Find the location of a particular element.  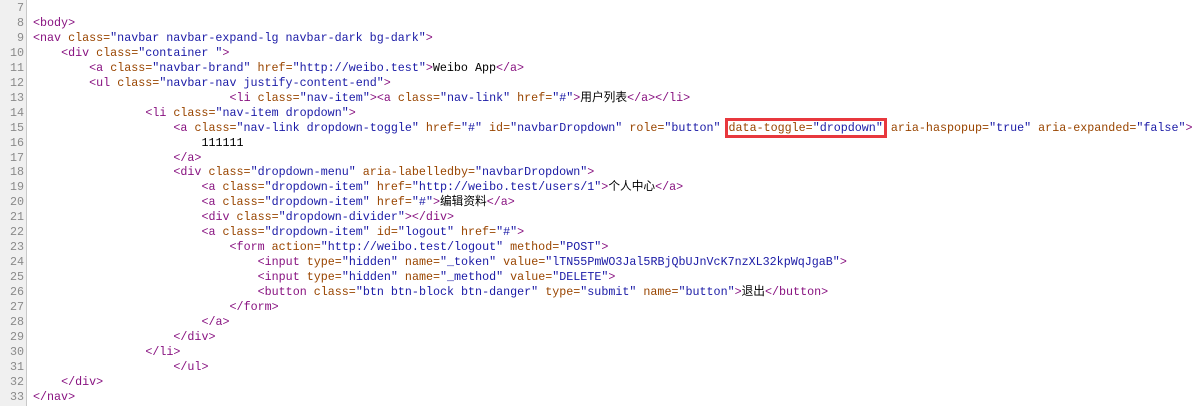

line-number: 15 is located at coordinates (16, 127).